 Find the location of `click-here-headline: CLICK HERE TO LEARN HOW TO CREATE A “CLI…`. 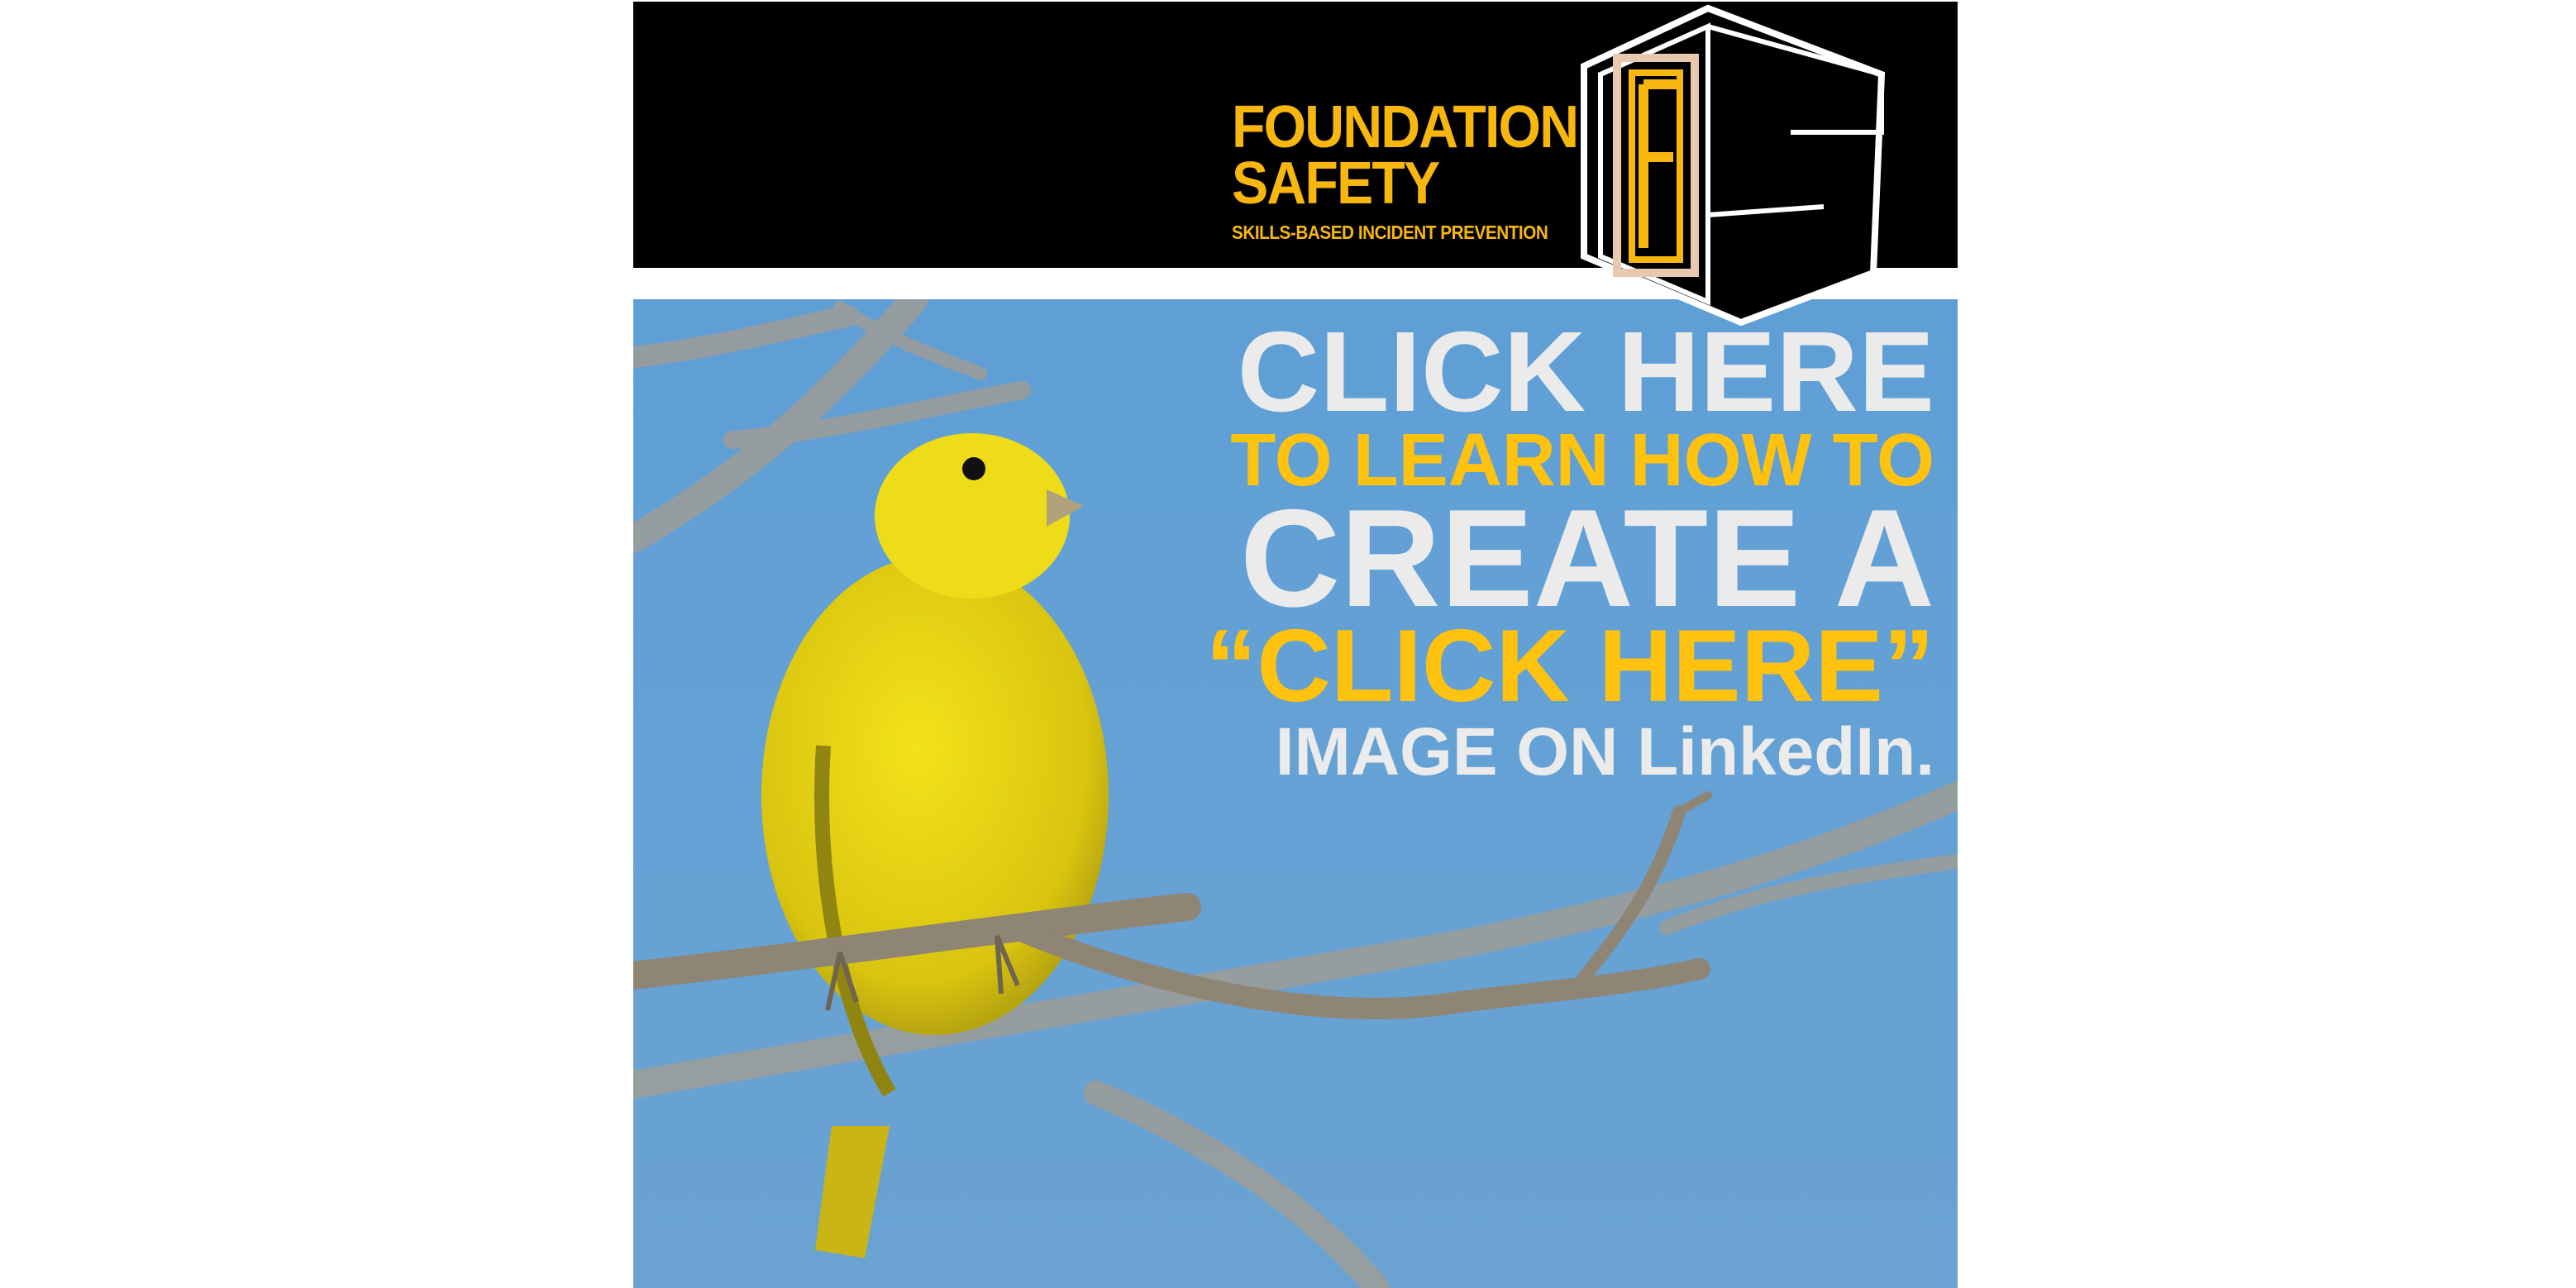

click-here-headline: CLICK HERE TO LEARN HOW TO CREATE A “CLI… is located at coordinates (1529, 549).